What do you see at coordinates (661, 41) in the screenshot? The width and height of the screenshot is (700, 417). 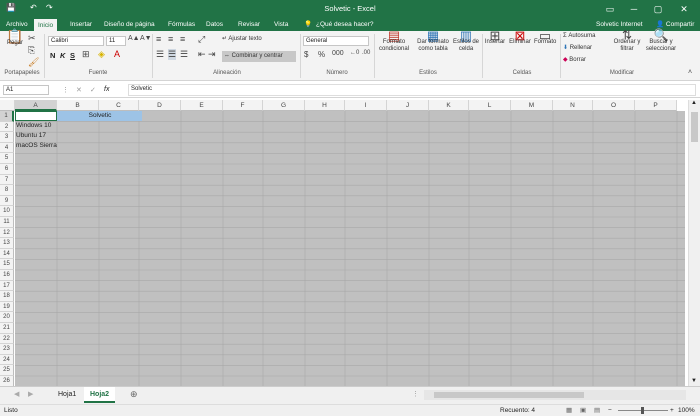 I see `find-select-button: 🔍 Buscar y seleccionar` at bounding box center [661, 41].